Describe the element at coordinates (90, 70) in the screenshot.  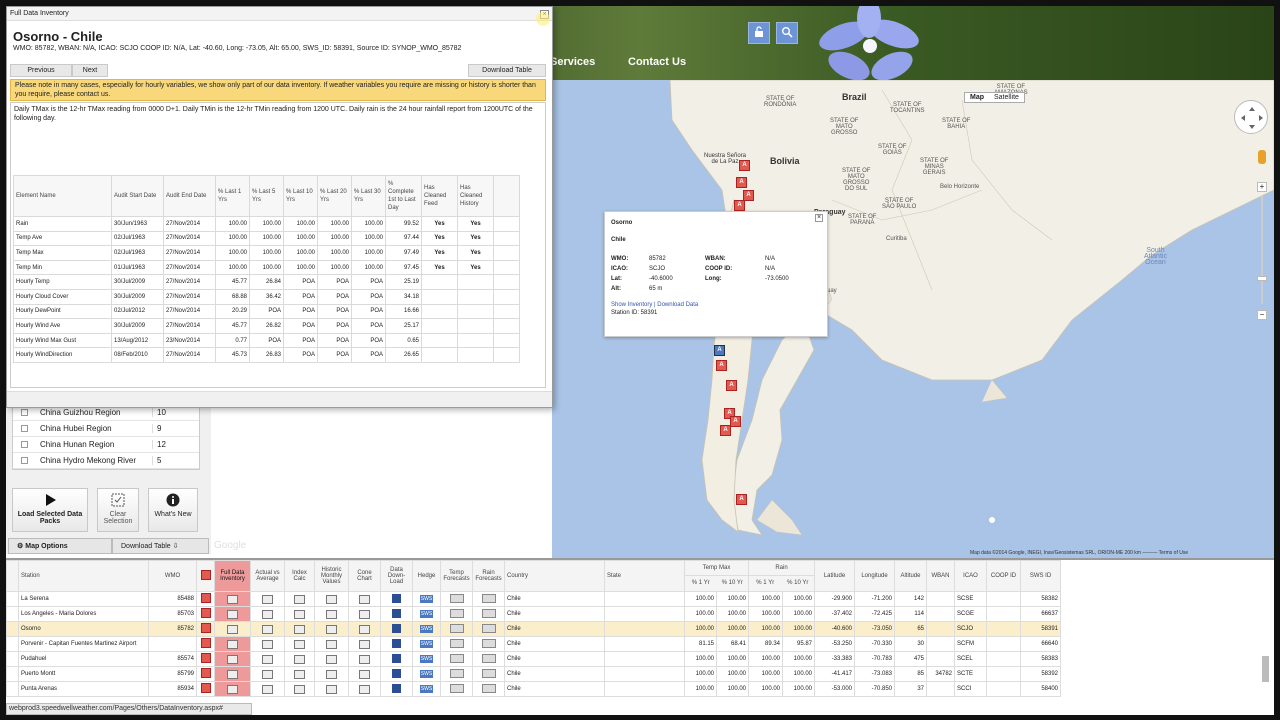
I see `next-button: Next` at that location.